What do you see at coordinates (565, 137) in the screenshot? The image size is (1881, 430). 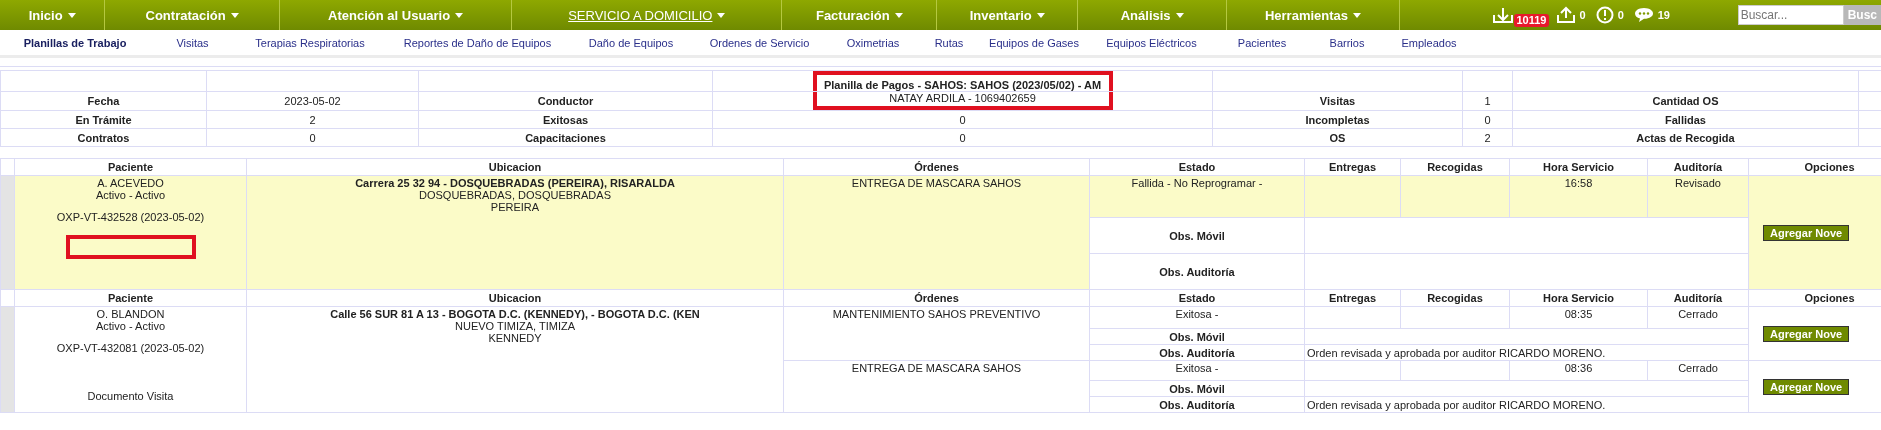 I see `summary-label: Capacitaciones` at bounding box center [565, 137].